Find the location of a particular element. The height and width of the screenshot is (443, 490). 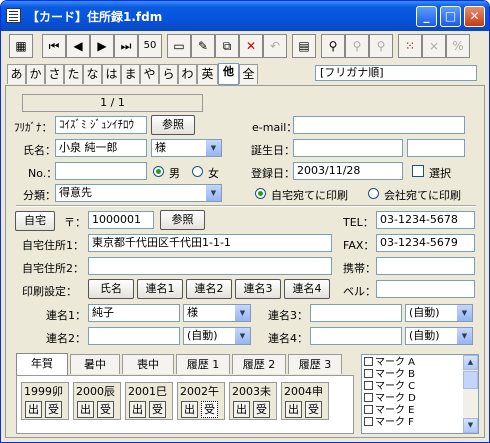

close-button: ✕ is located at coordinates (474, 16).